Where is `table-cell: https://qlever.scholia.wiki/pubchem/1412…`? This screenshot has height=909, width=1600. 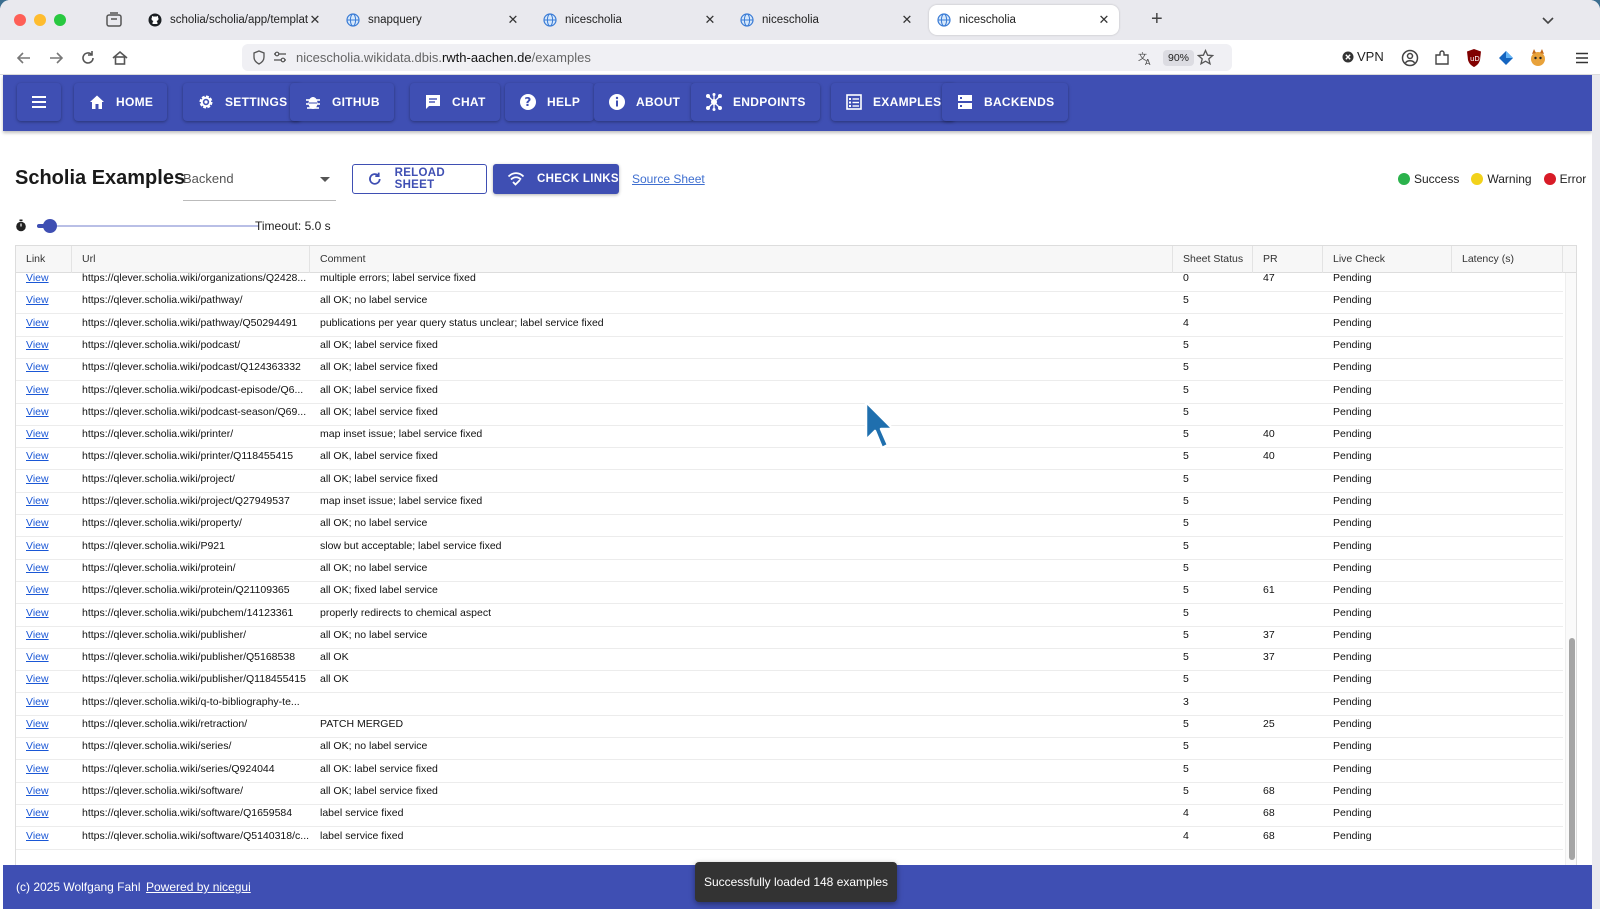 table-cell: https://qlever.scholia.wiki/pubchem/1412… is located at coordinates (188, 612).